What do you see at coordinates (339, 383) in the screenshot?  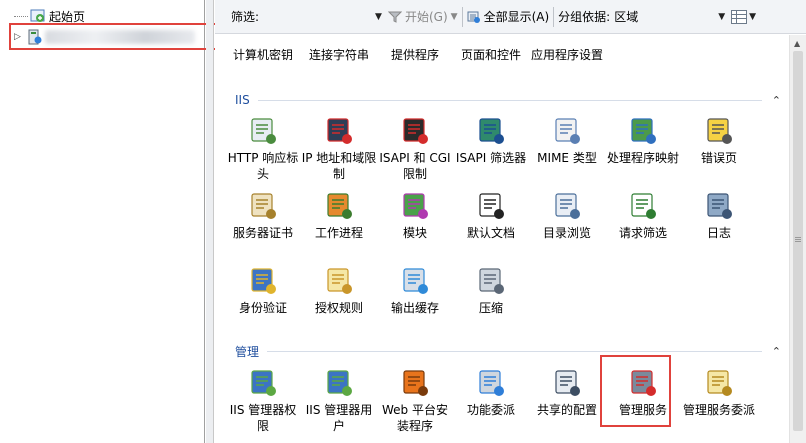 I see `iis-manager-users-icon` at bounding box center [339, 383].